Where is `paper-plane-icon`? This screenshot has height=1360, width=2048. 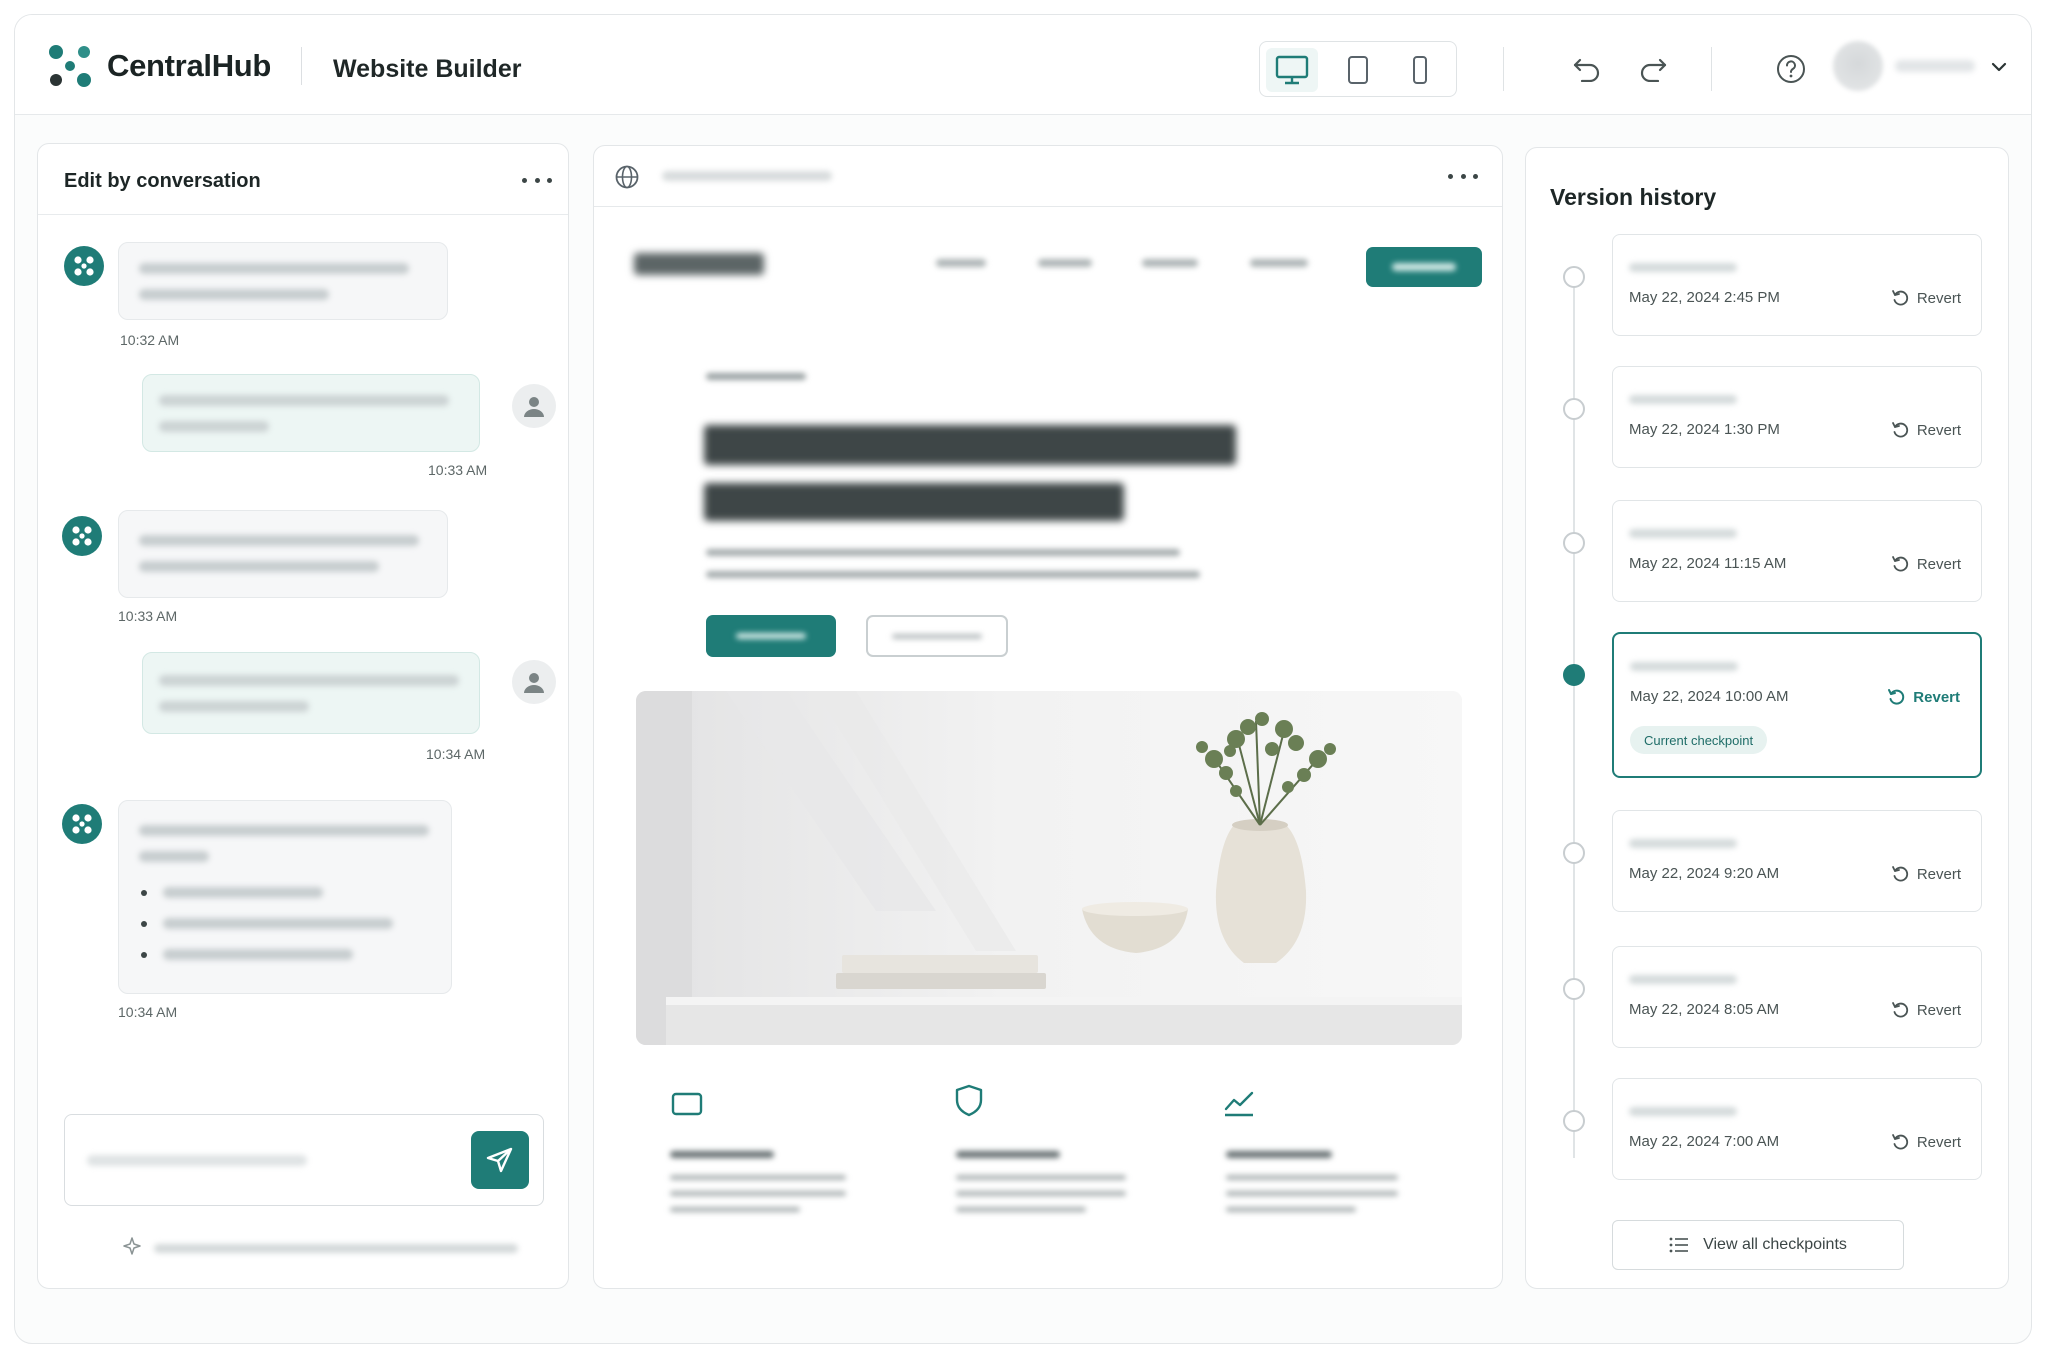 paper-plane-icon is located at coordinates (499, 1160).